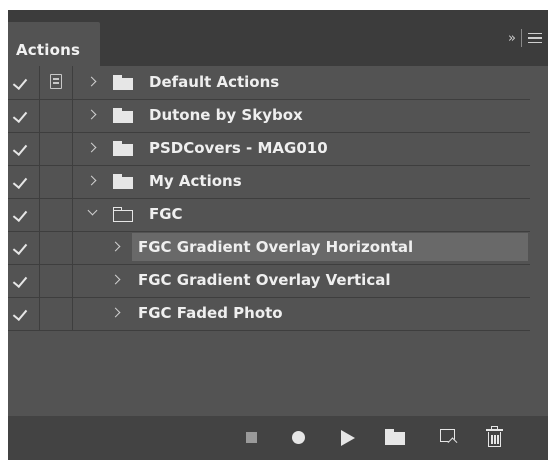 This screenshot has height=472, width=548. I want to click on delete-trash-icon, so click(494, 437).